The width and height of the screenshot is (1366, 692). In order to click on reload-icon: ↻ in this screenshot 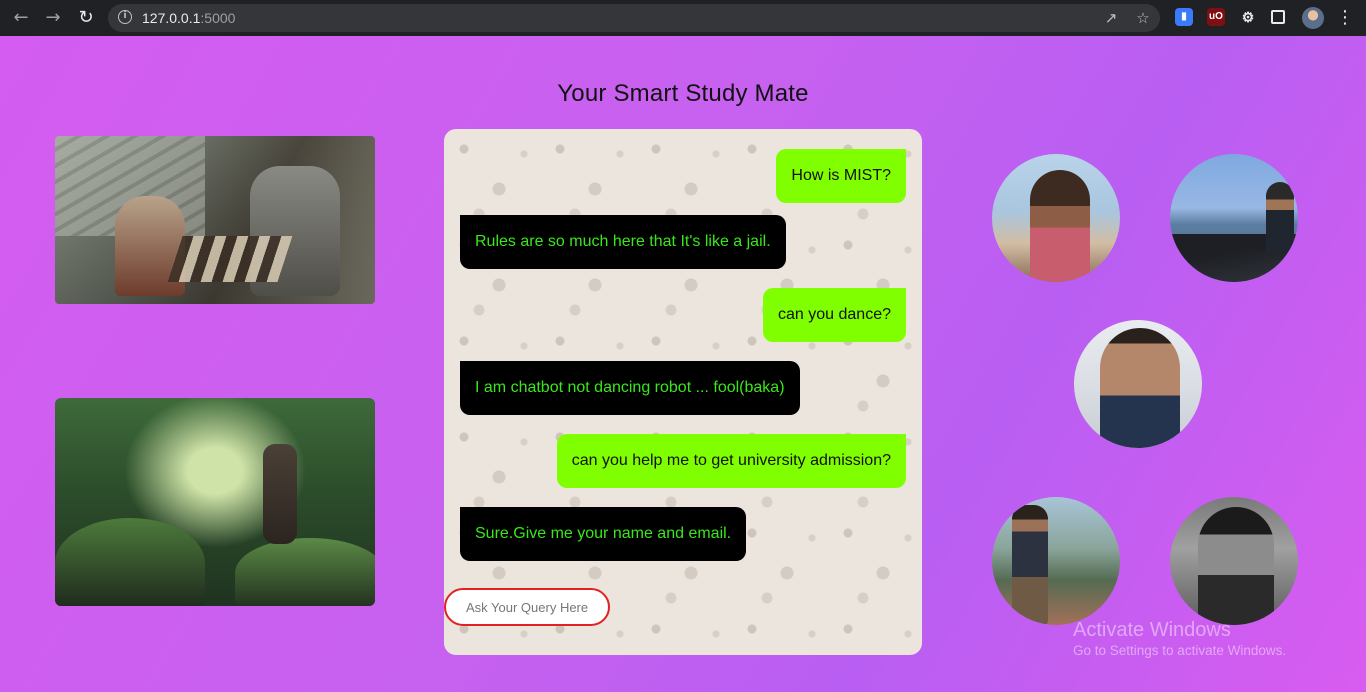, I will do `click(86, 18)`.